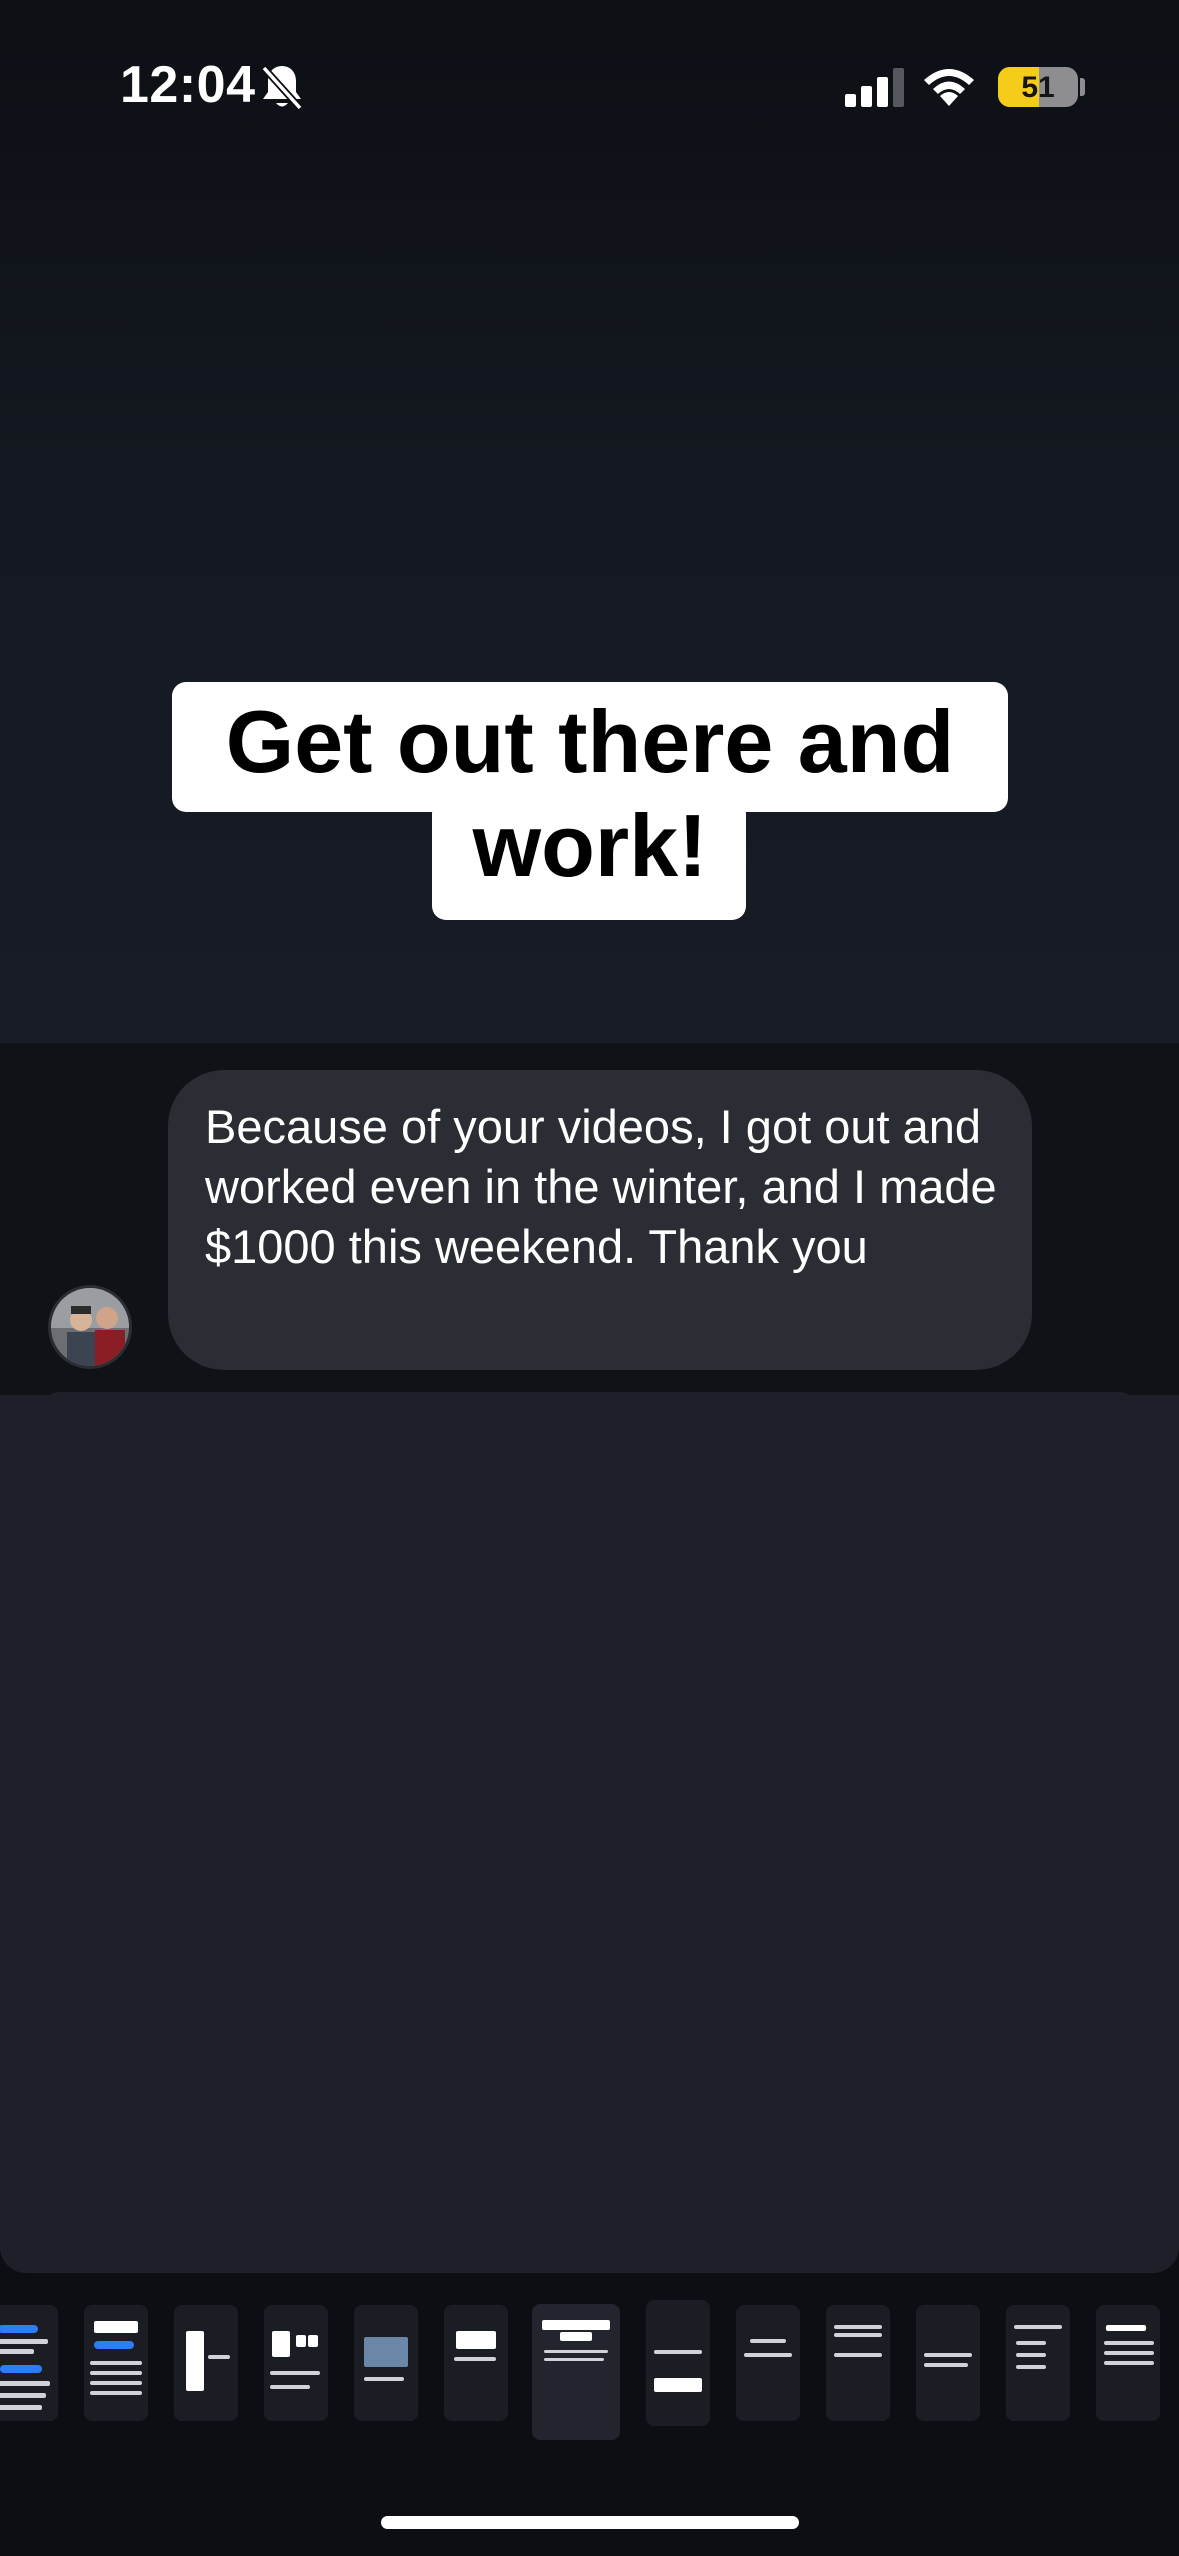 This screenshot has height=2556, width=1179. I want to click on battery-icon: 51, so click(1038, 87).